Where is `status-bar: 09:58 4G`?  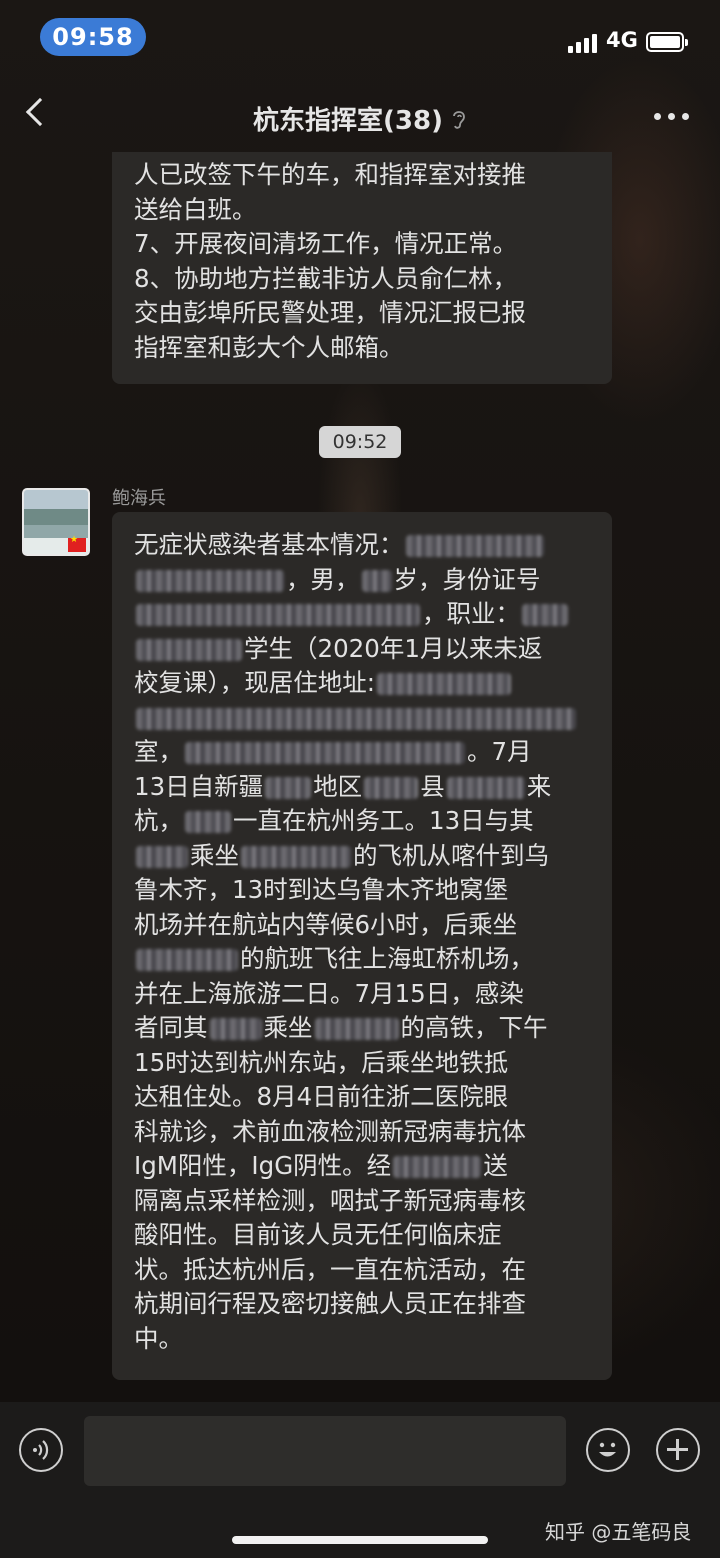
status-bar: 09:58 4G is located at coordinates (360, 40).